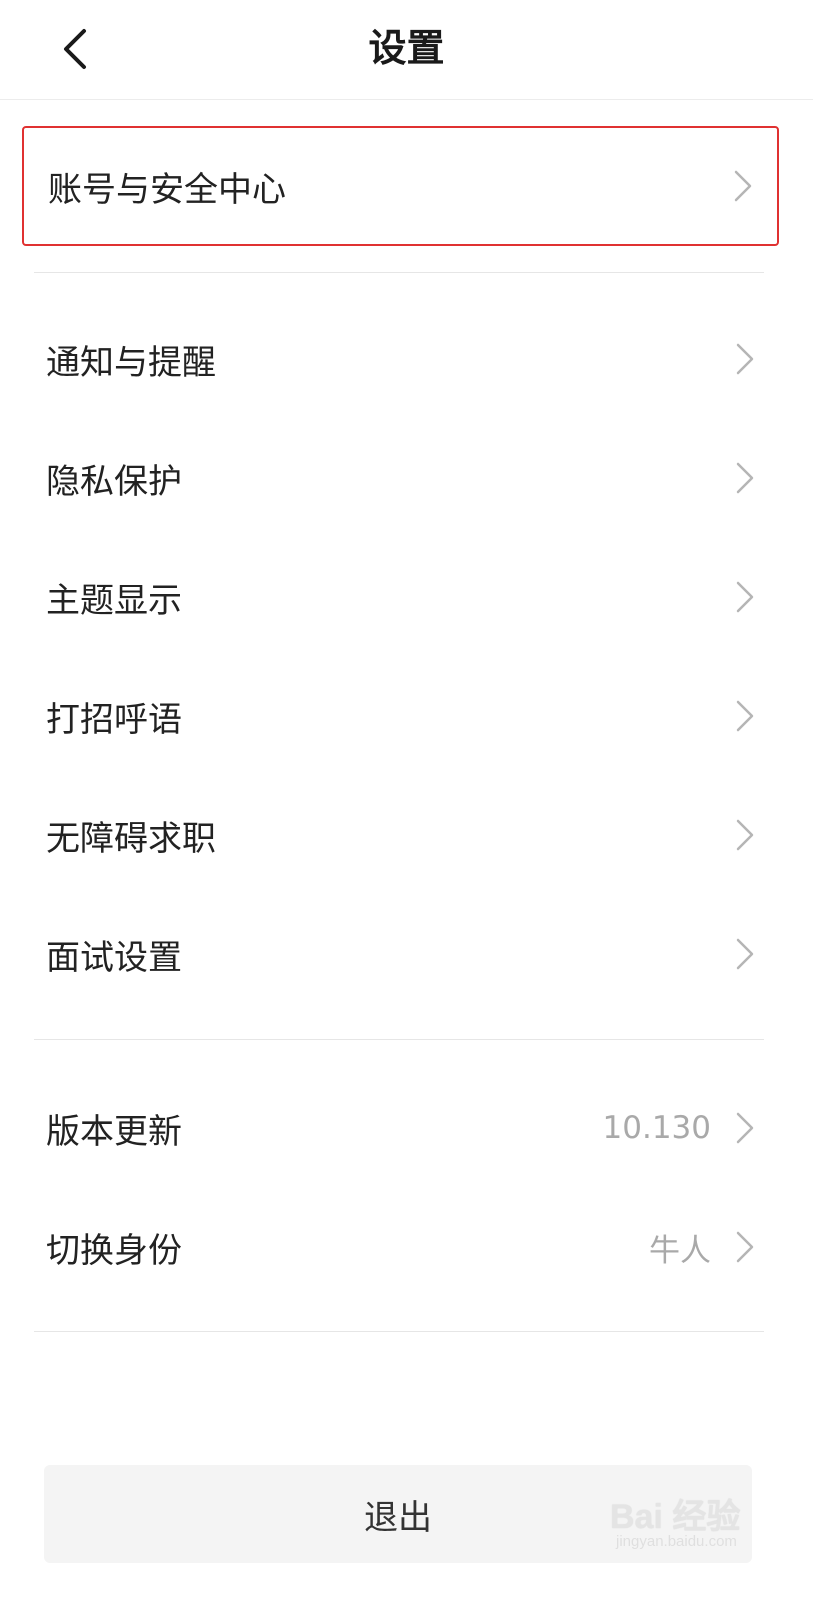  I want to click on settings-item-label: 打招呼语, so click(114, 719).